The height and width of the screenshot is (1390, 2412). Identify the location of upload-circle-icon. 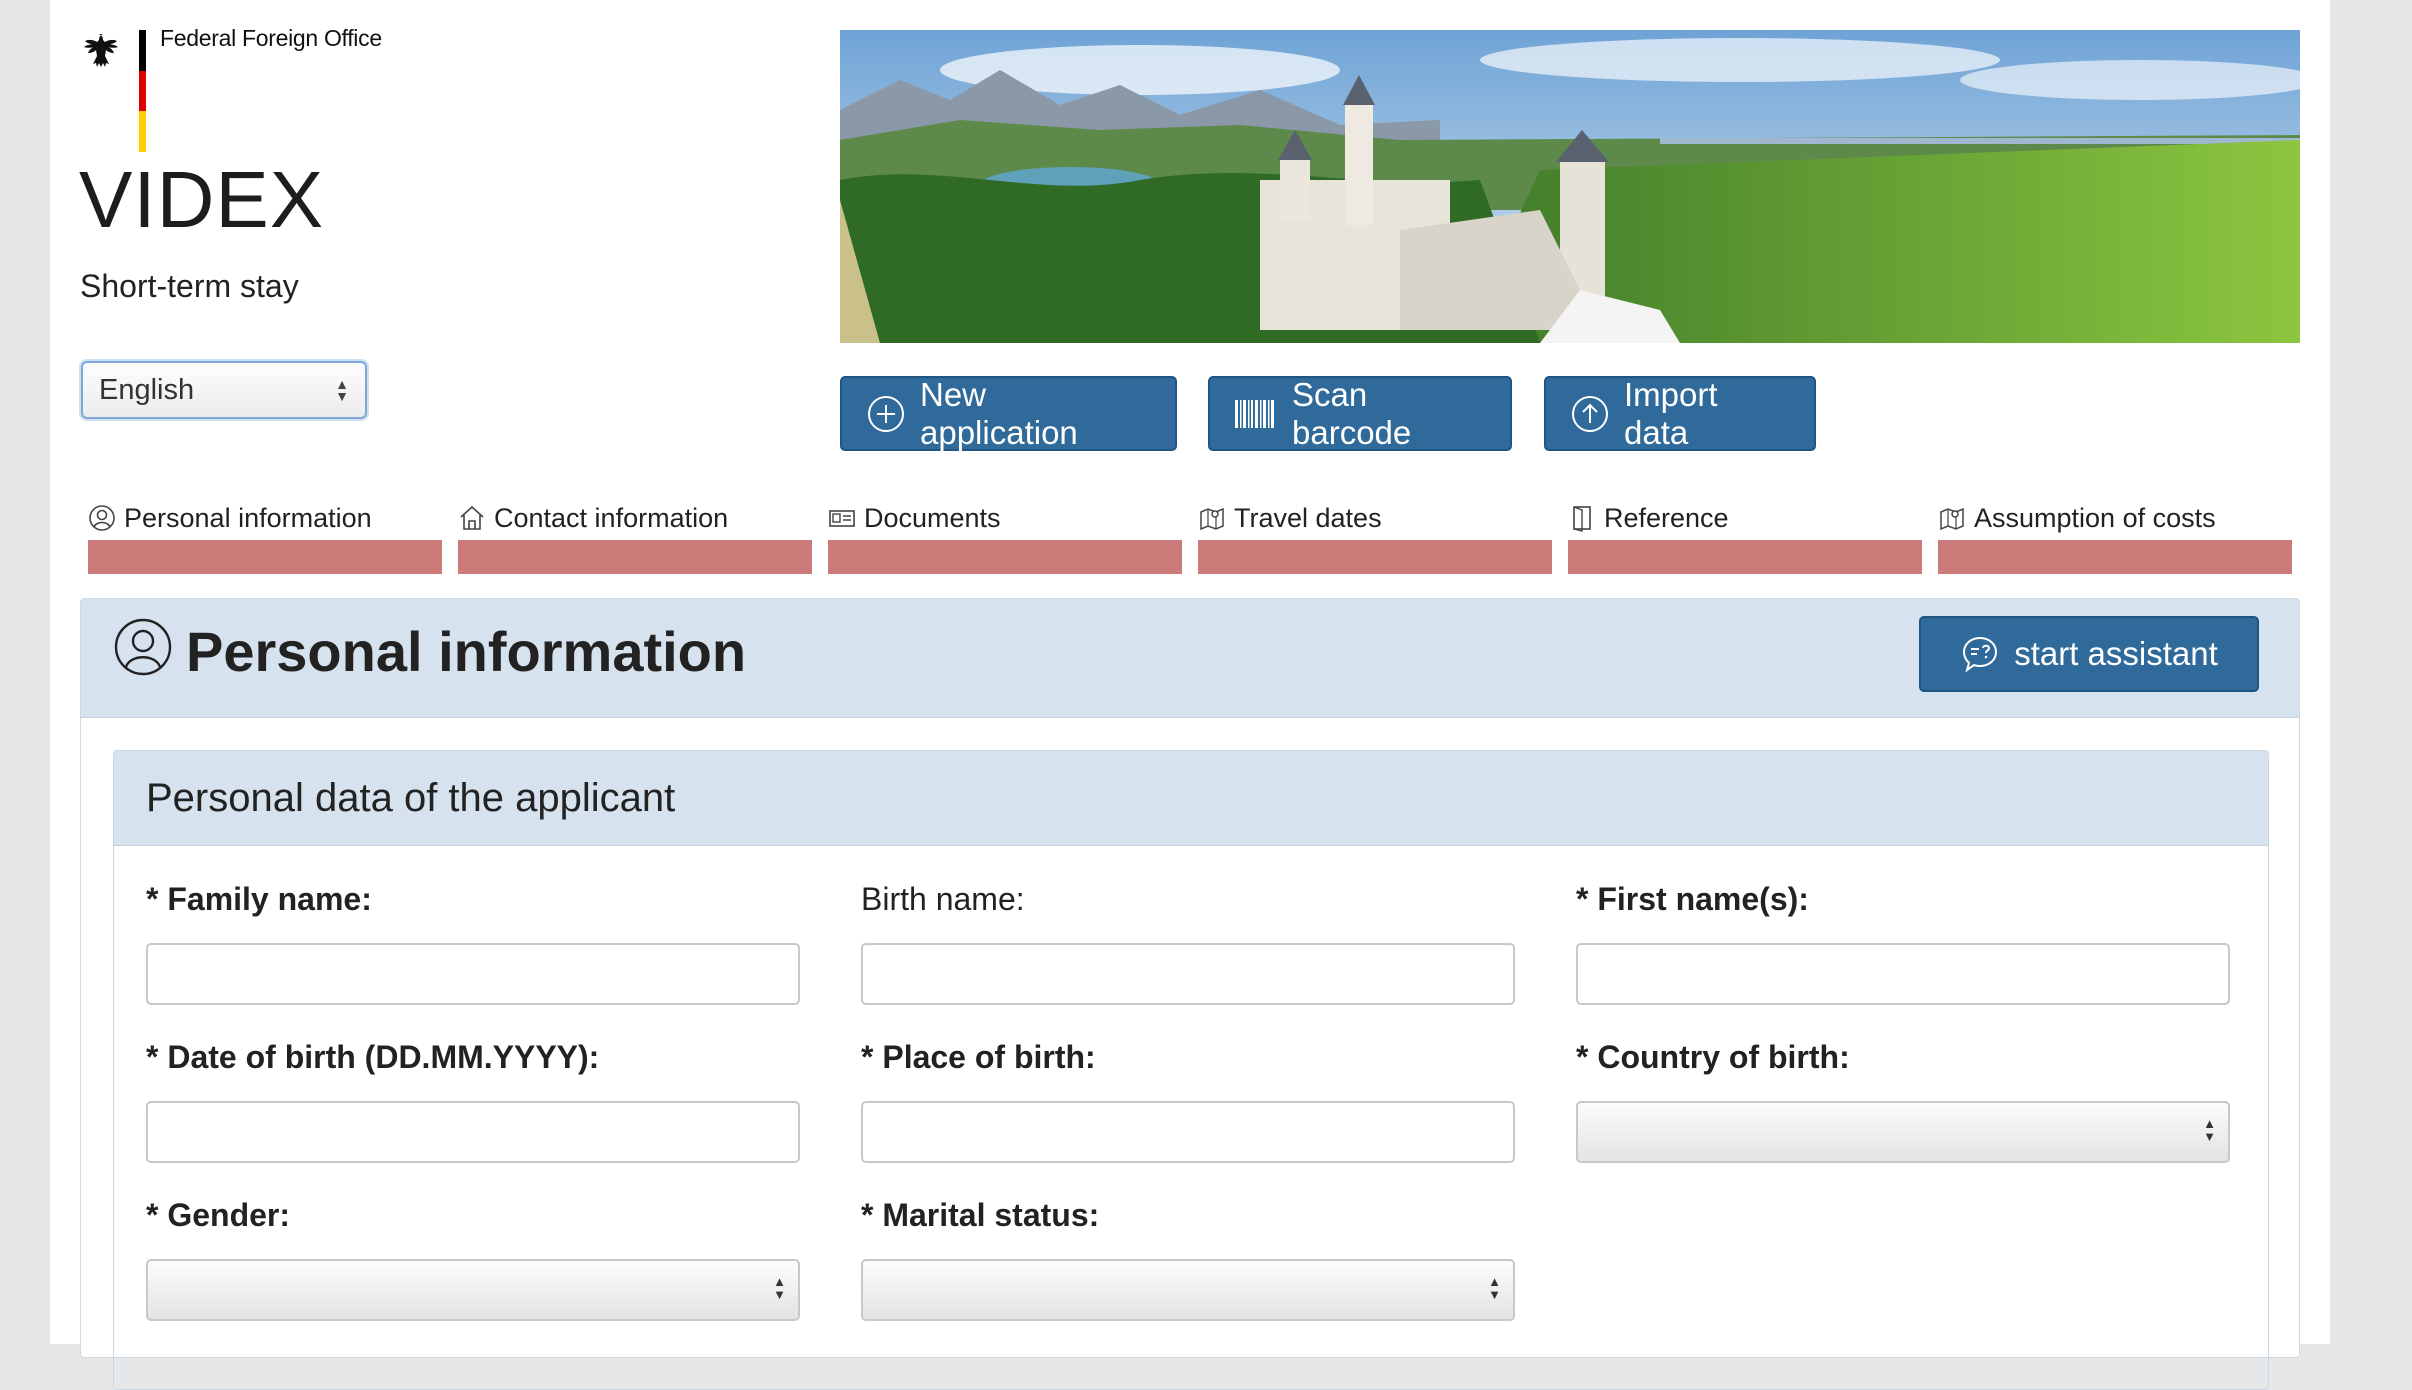
(1590, 413).